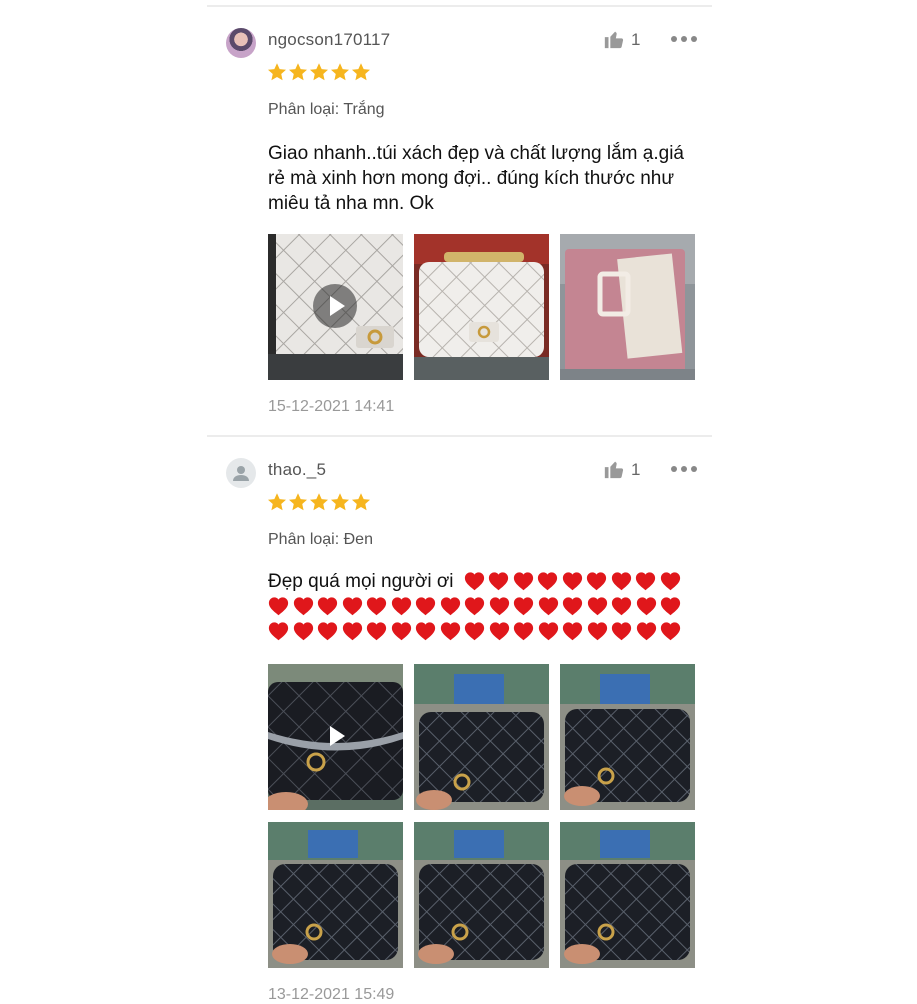 The image size is (917, 1004). I want to click on comment-line: Đẹp quá mọi người ơi, so click(478, 583).